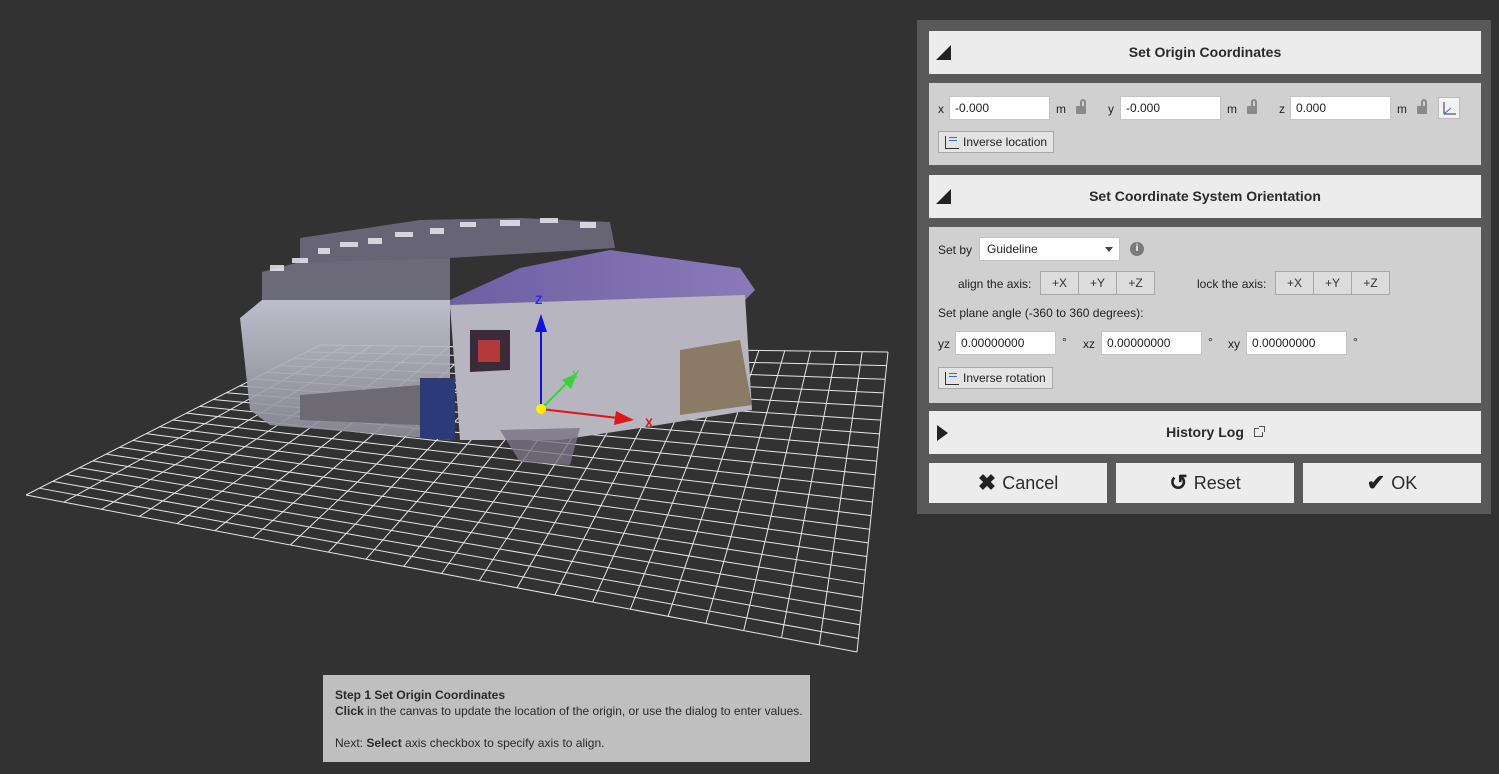 Image resolution: width=1499 pixels, height=774 pixels. I want to click on inverse-location-button: Inverse location, so click(996, 142).